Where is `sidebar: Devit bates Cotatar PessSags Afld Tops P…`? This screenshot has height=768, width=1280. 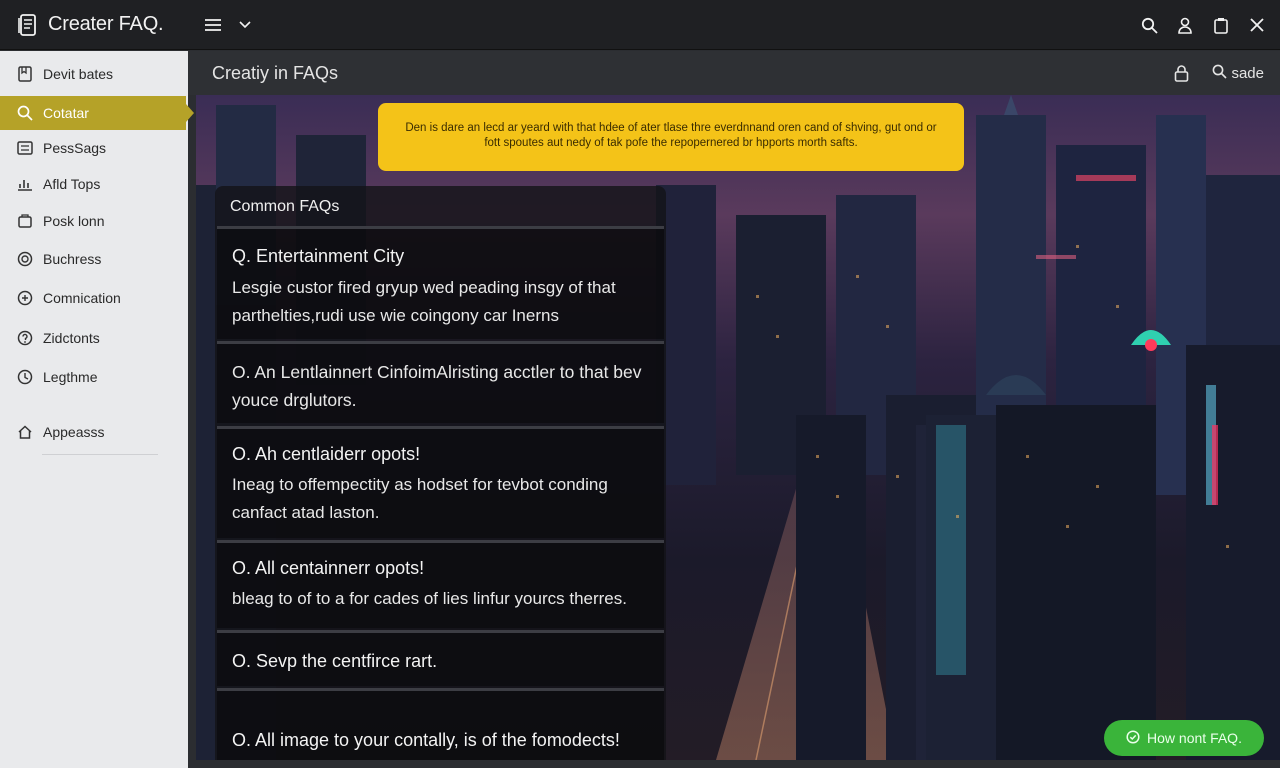 sidebar: Devit bates Cotatar PessSags Afld Tops P… is located at coordinates (97, 409).